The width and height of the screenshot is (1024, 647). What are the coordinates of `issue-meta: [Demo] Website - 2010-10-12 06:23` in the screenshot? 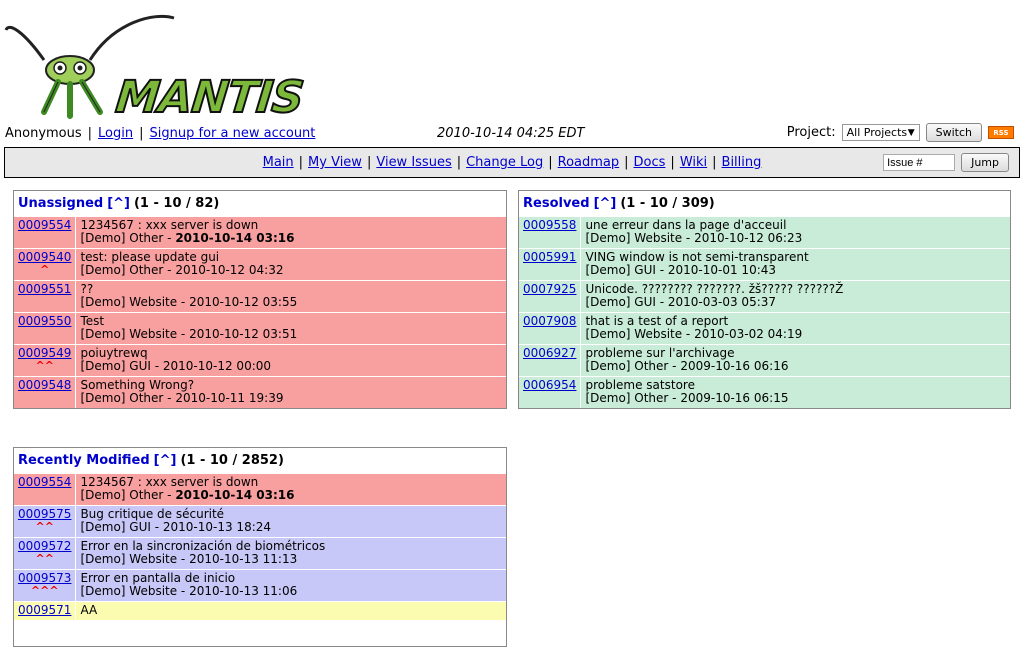 It's located at (795, 238).